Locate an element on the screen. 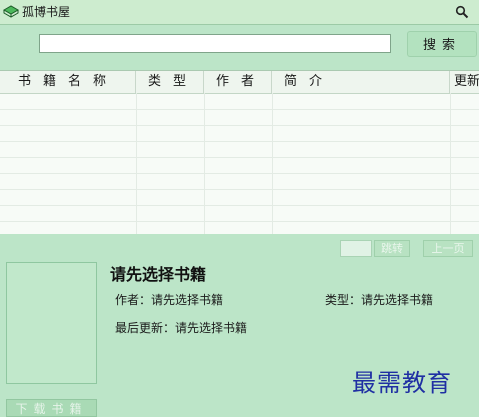  magnifier-icon is located at coordinates (462, 12).